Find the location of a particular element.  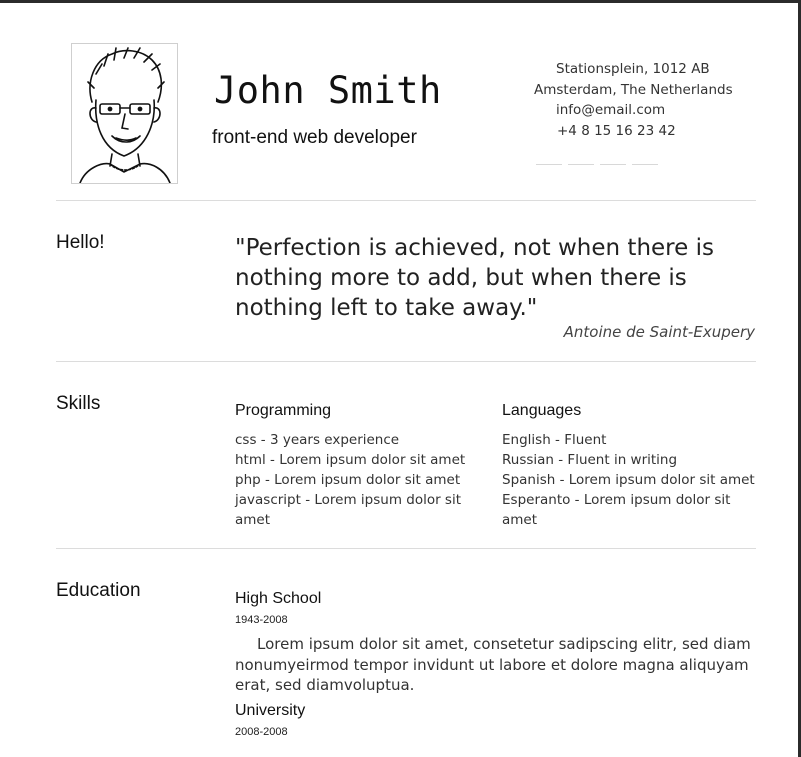

email-link: info@email.com is located at coordinates (633, 110).